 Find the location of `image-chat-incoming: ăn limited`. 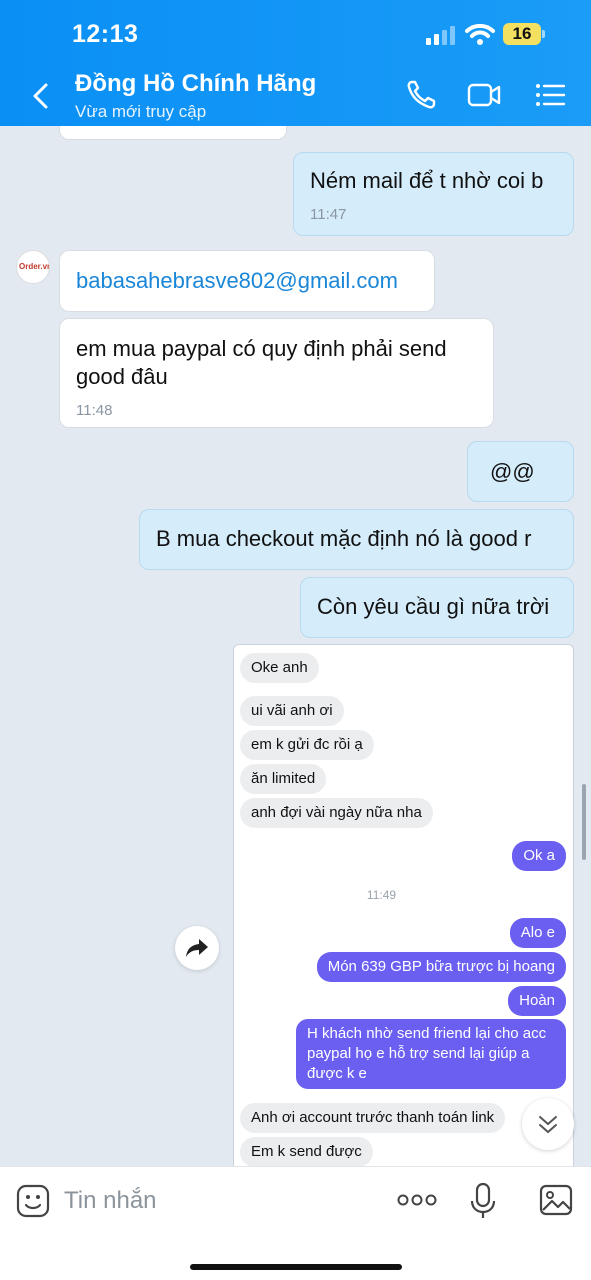

image-chat-incoming: ăn limited is located at coordinates (283, 779).